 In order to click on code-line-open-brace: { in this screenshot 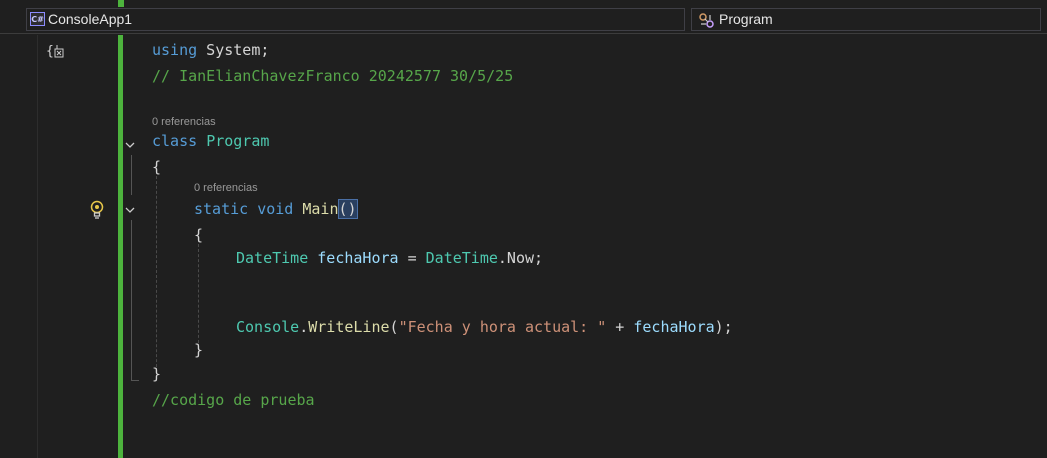, I will do `click(156, 167)`.